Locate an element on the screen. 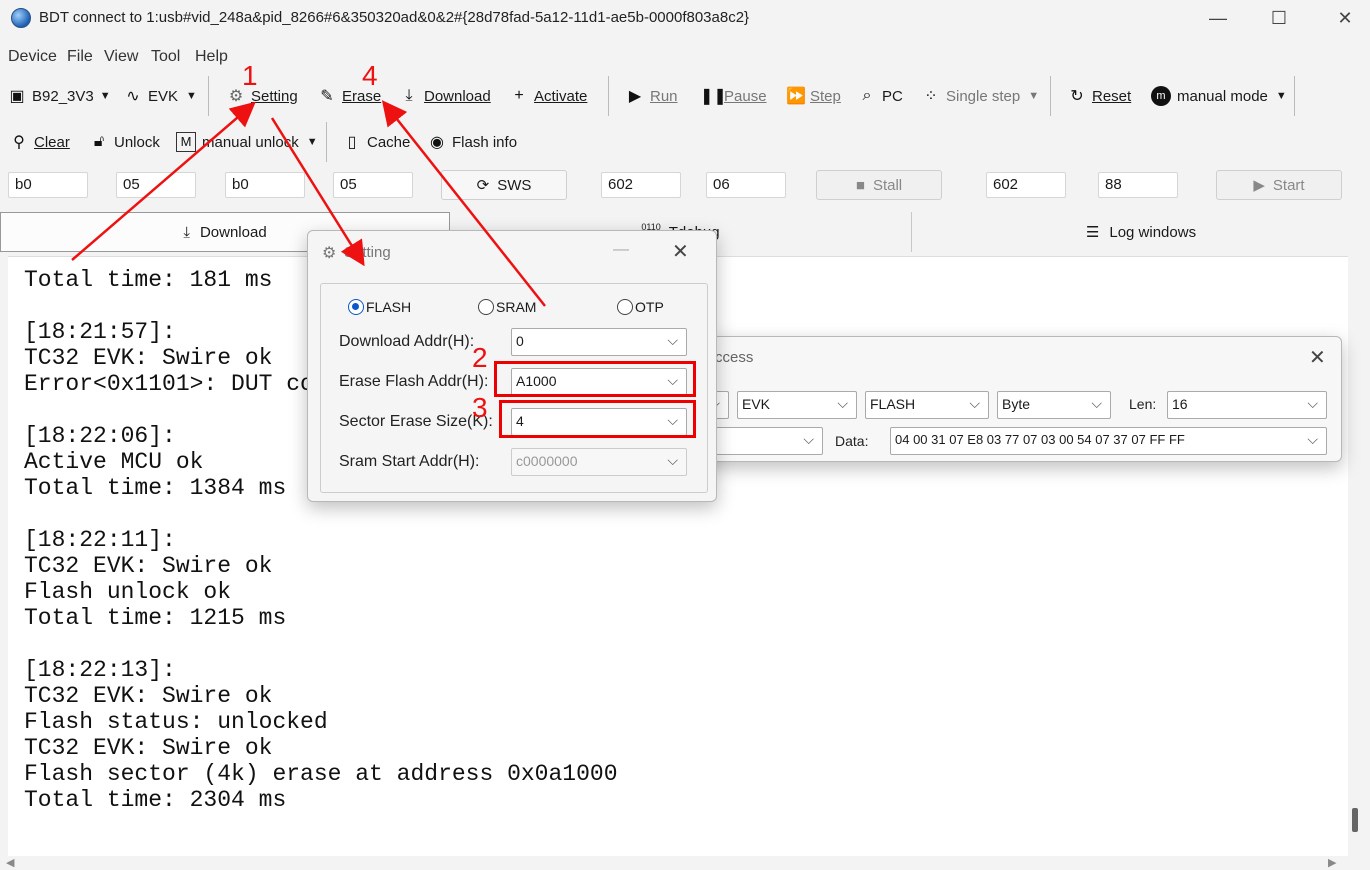  arrow-to-setting-dialog is located at coordinates (317, 192).